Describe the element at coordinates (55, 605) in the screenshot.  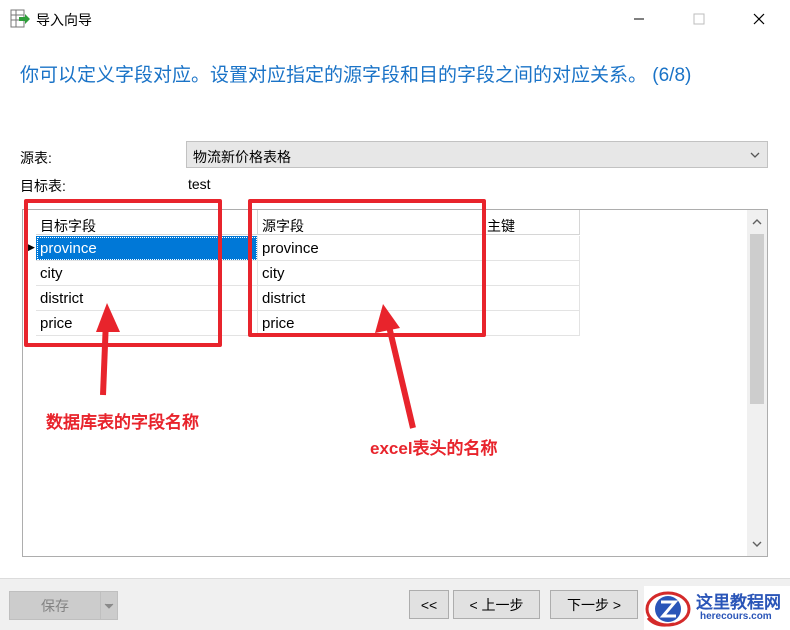
I see `save-button: 保存` at that location.